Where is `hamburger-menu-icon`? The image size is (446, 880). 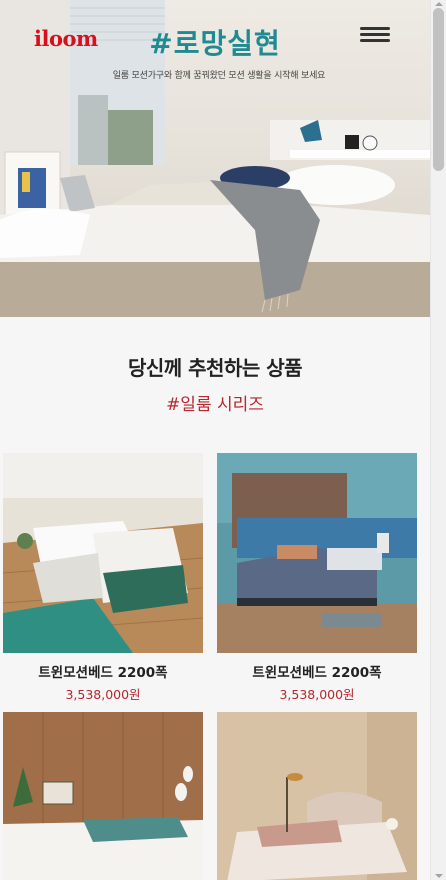 hamburger-menu-icon is located at coordinates (376, 36).